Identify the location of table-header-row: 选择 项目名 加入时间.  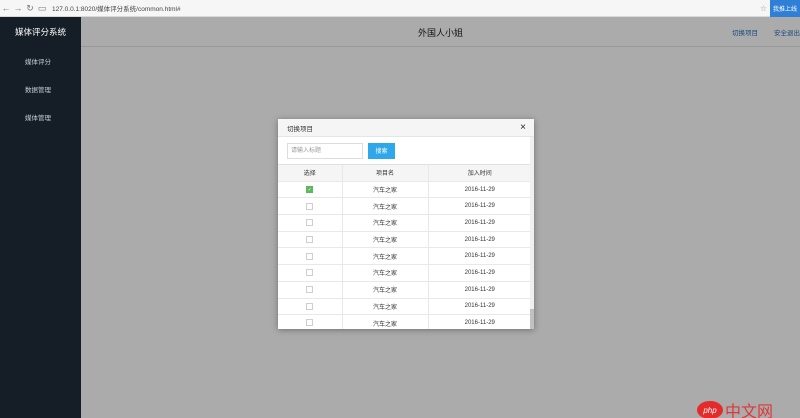
(404, 173).